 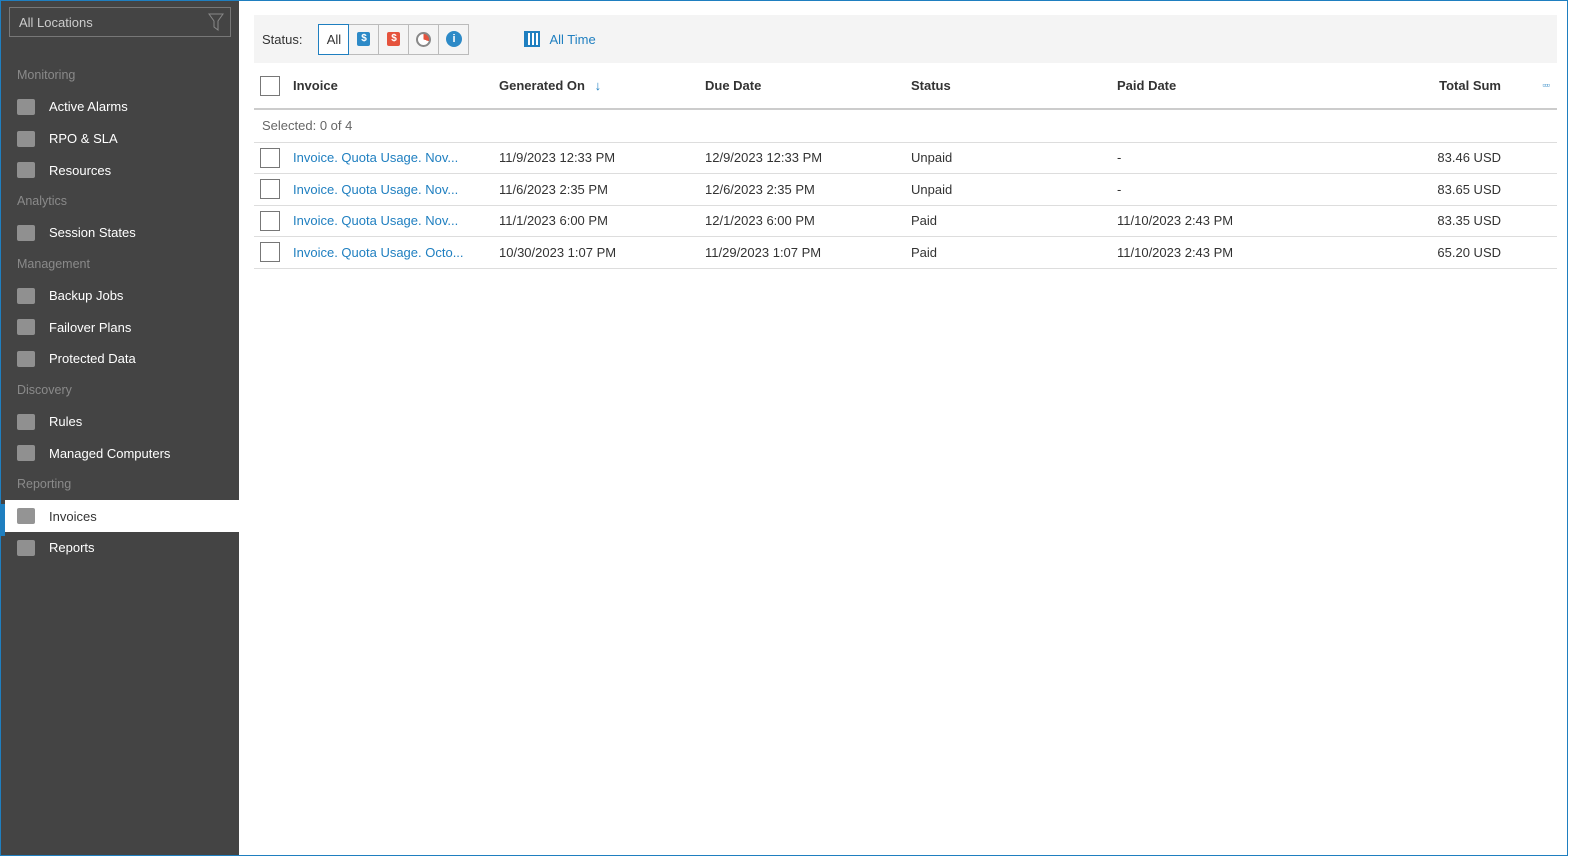 What do you see at coordinates (26, 358) in the screenshot?
I see `protected-data-icon` at bounding box center [26, 358].